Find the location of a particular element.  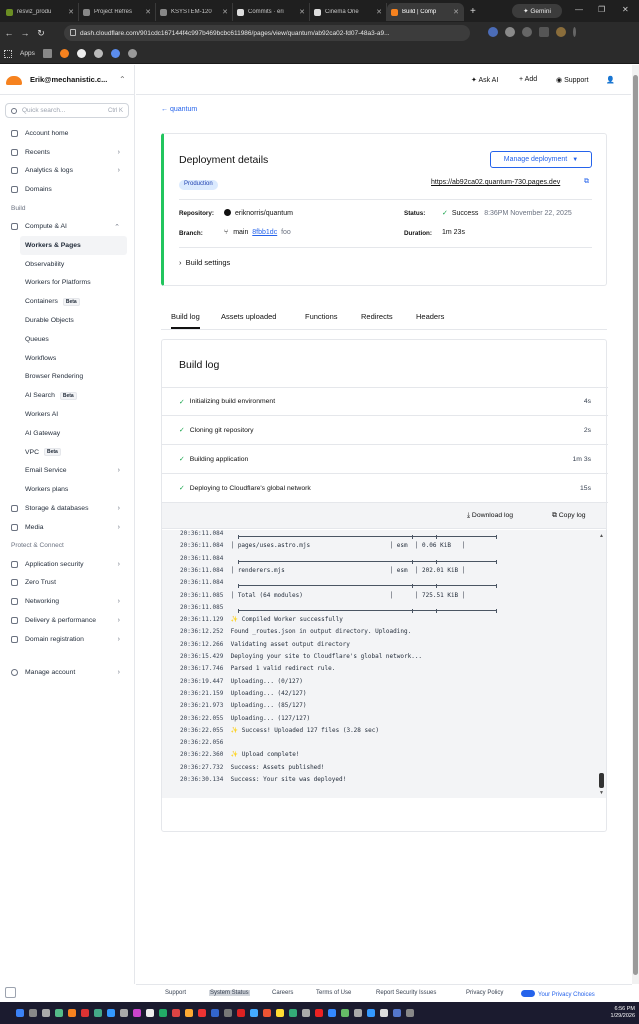

tab-functions: Functions is located at coordinates (321, 316).